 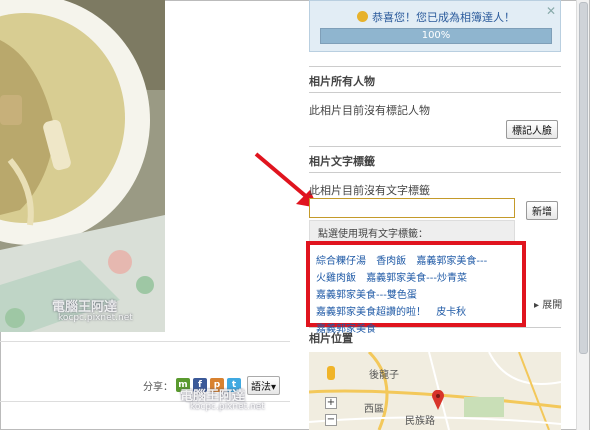 What do you see at coordinates (362, 16) in the screenshot?
I see `medal-icon` at bounding box center [362, 16].